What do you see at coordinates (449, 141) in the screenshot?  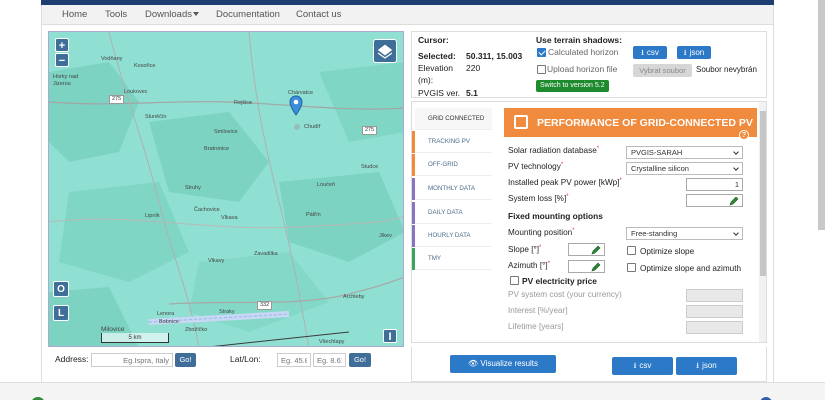 I see `tab-label: TRACKING PV` at bounding box center [449, 141].